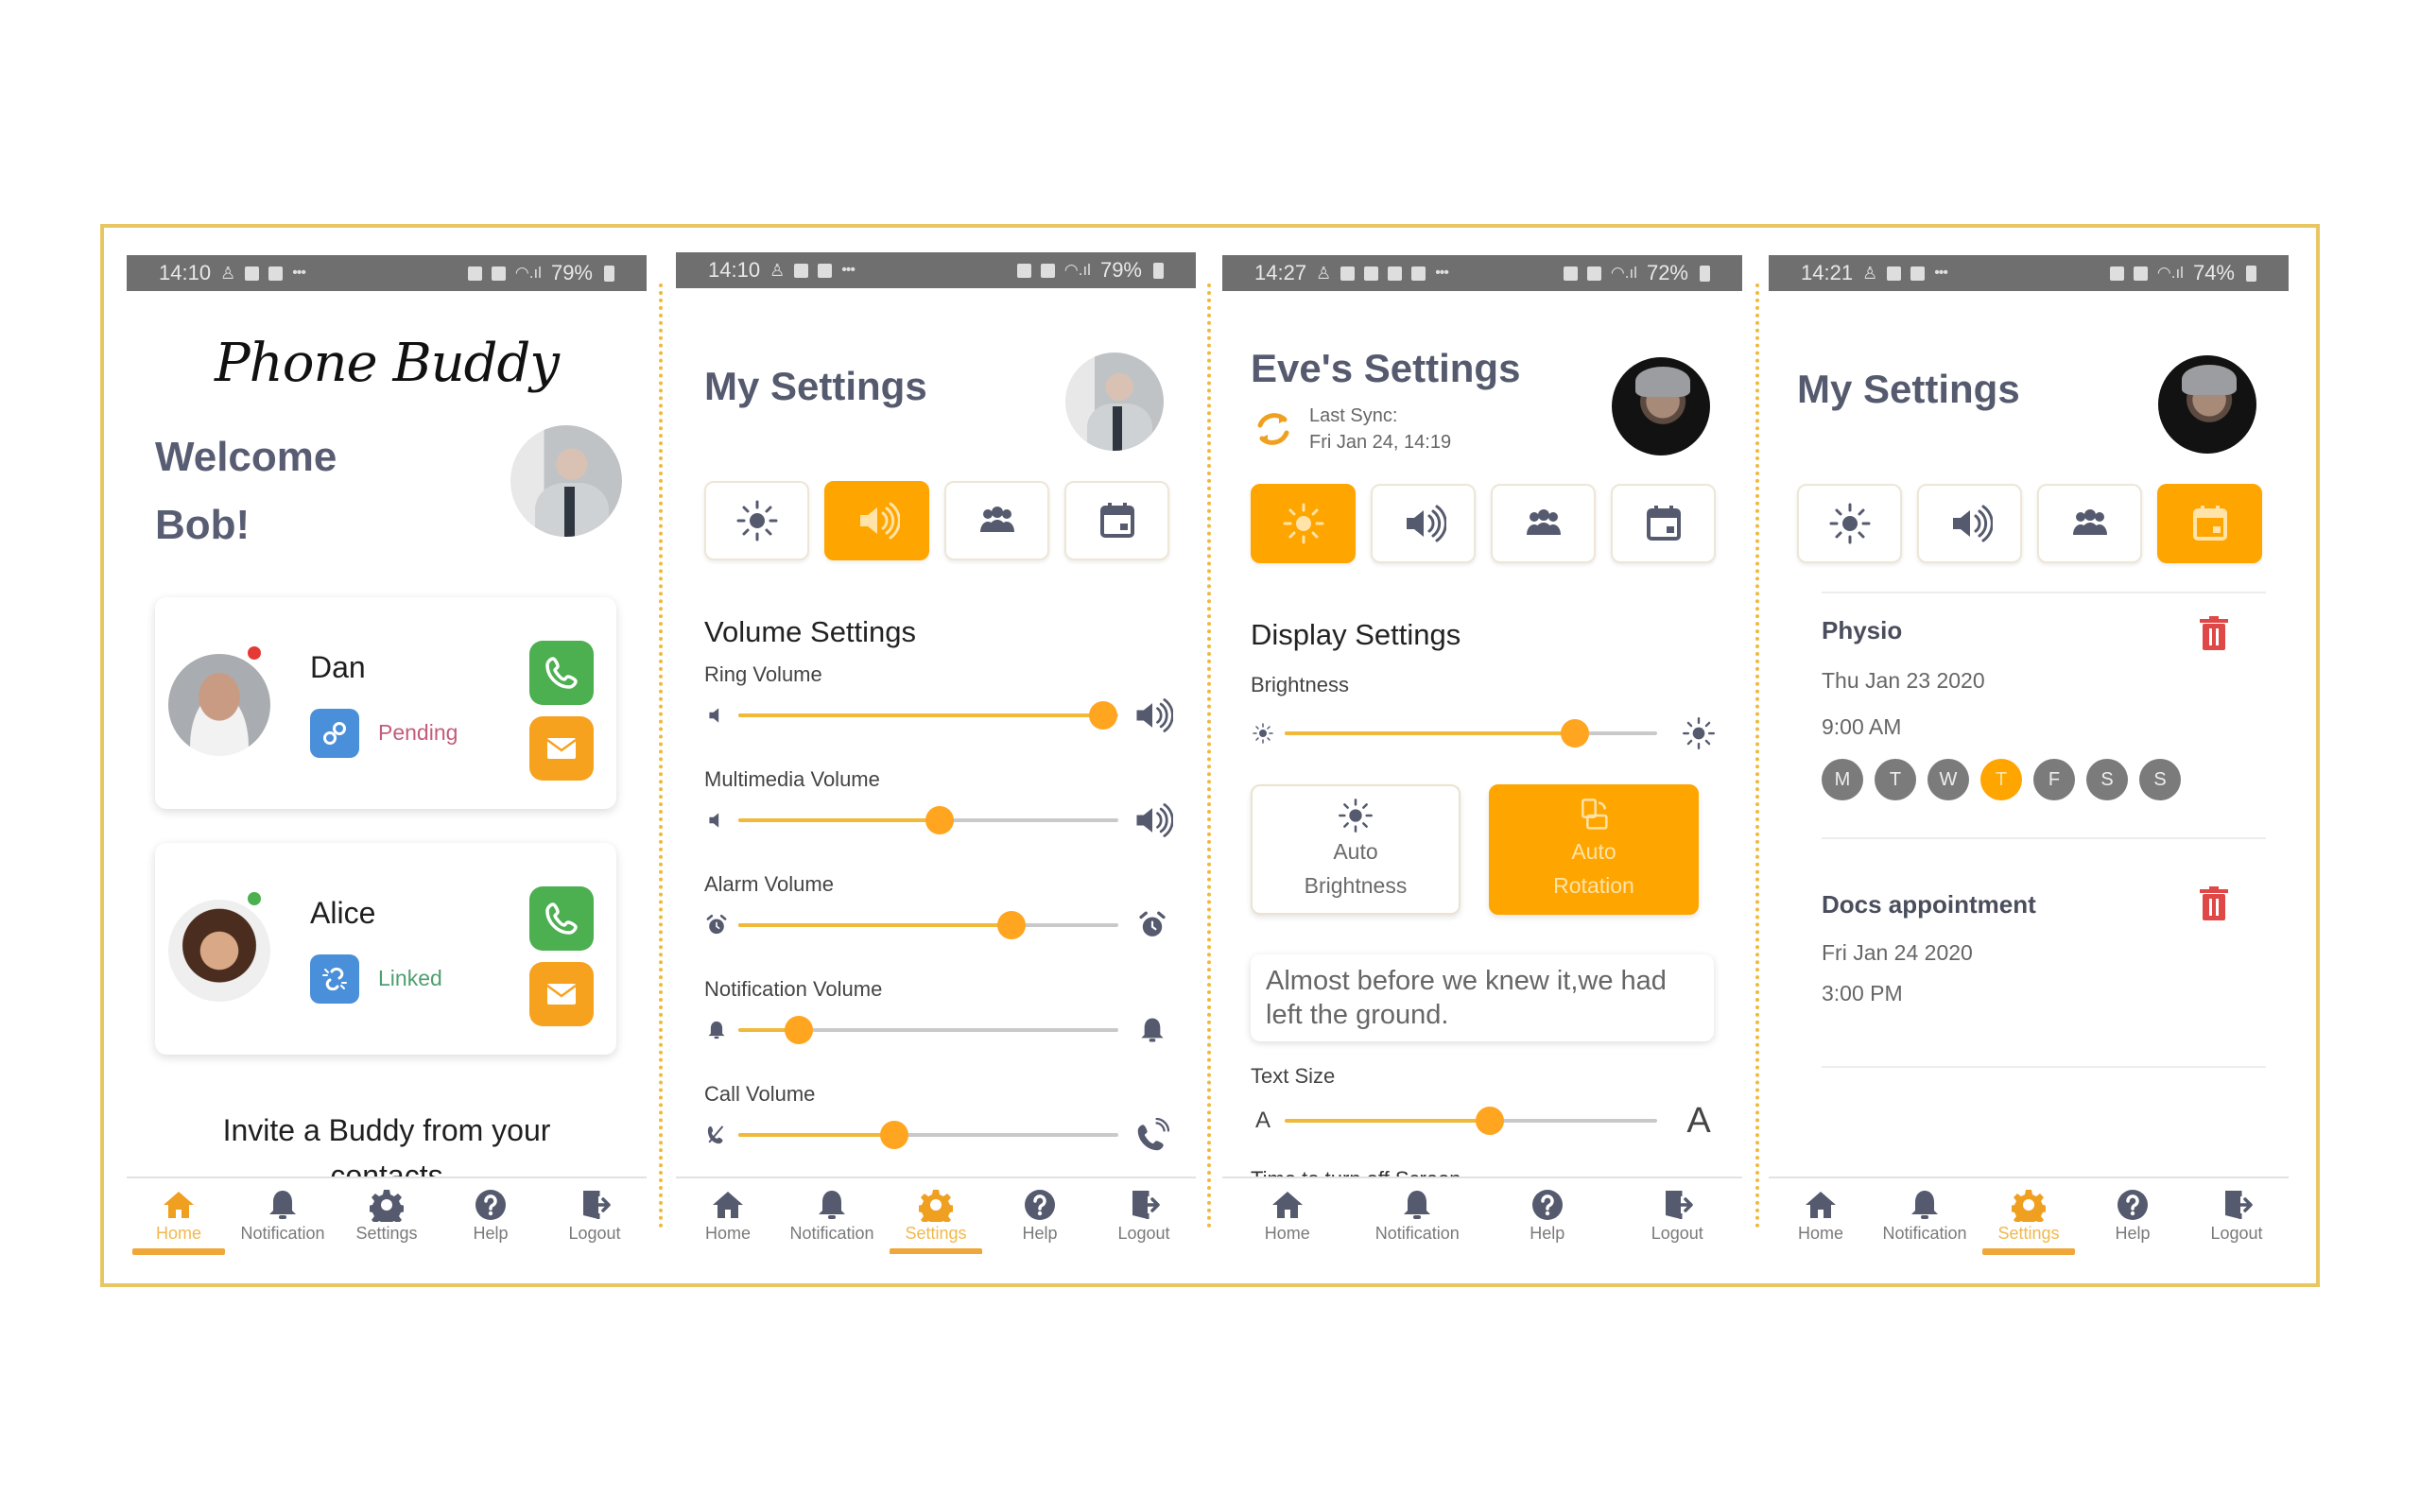  Describe the element at coordinates (1918, 273) in the screenshot. I see `gallery-icon` at that location.